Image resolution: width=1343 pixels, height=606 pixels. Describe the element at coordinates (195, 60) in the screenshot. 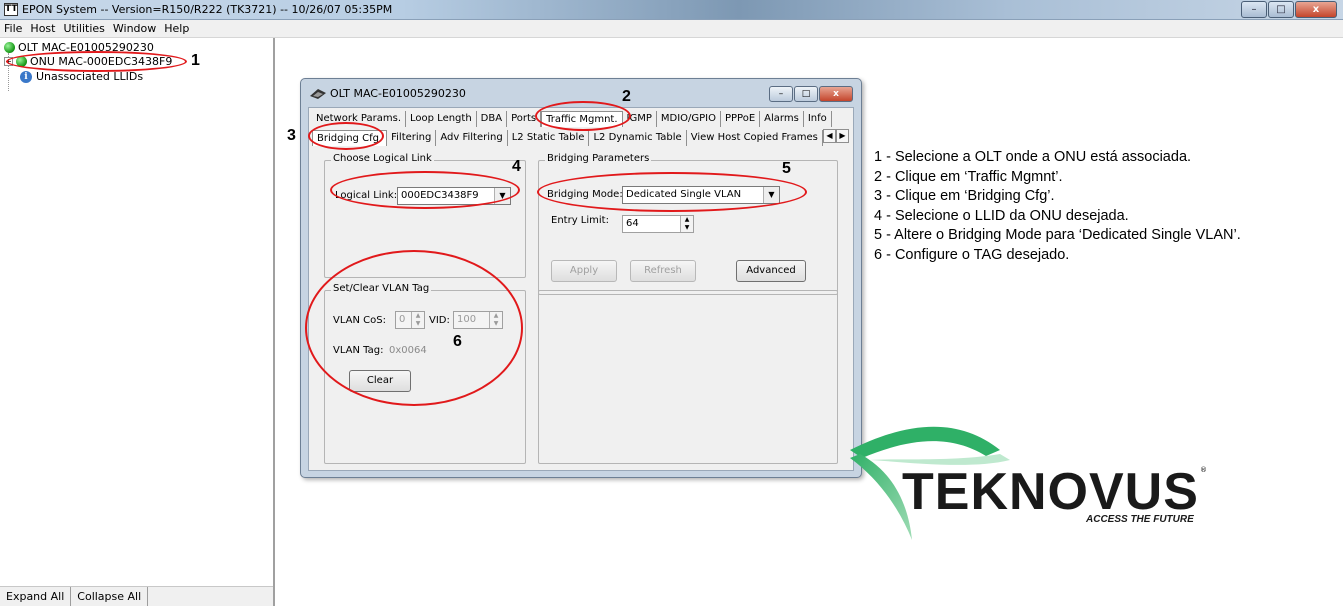

I see `annotation-number-1: 1` at that location.